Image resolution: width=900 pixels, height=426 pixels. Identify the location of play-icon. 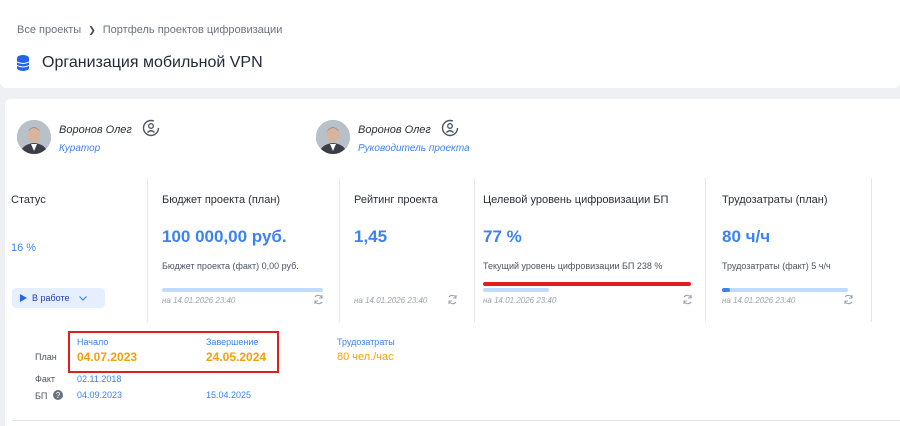
(23, 298).